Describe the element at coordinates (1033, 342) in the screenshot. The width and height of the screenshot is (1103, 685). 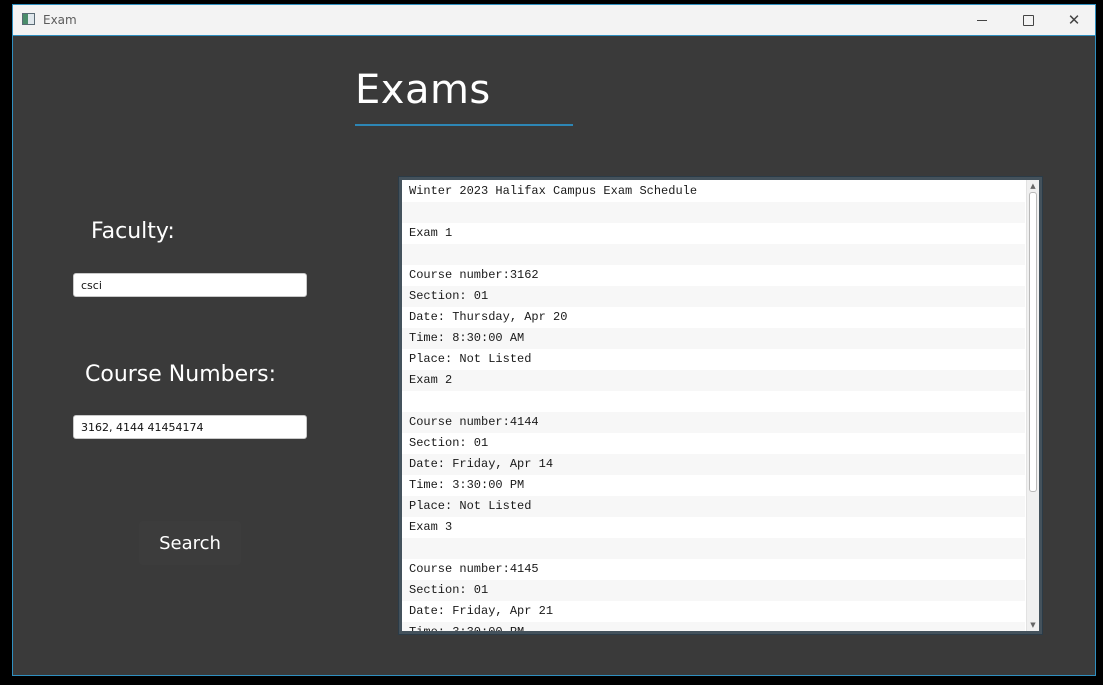
I see `scroll-thumb` at that location.